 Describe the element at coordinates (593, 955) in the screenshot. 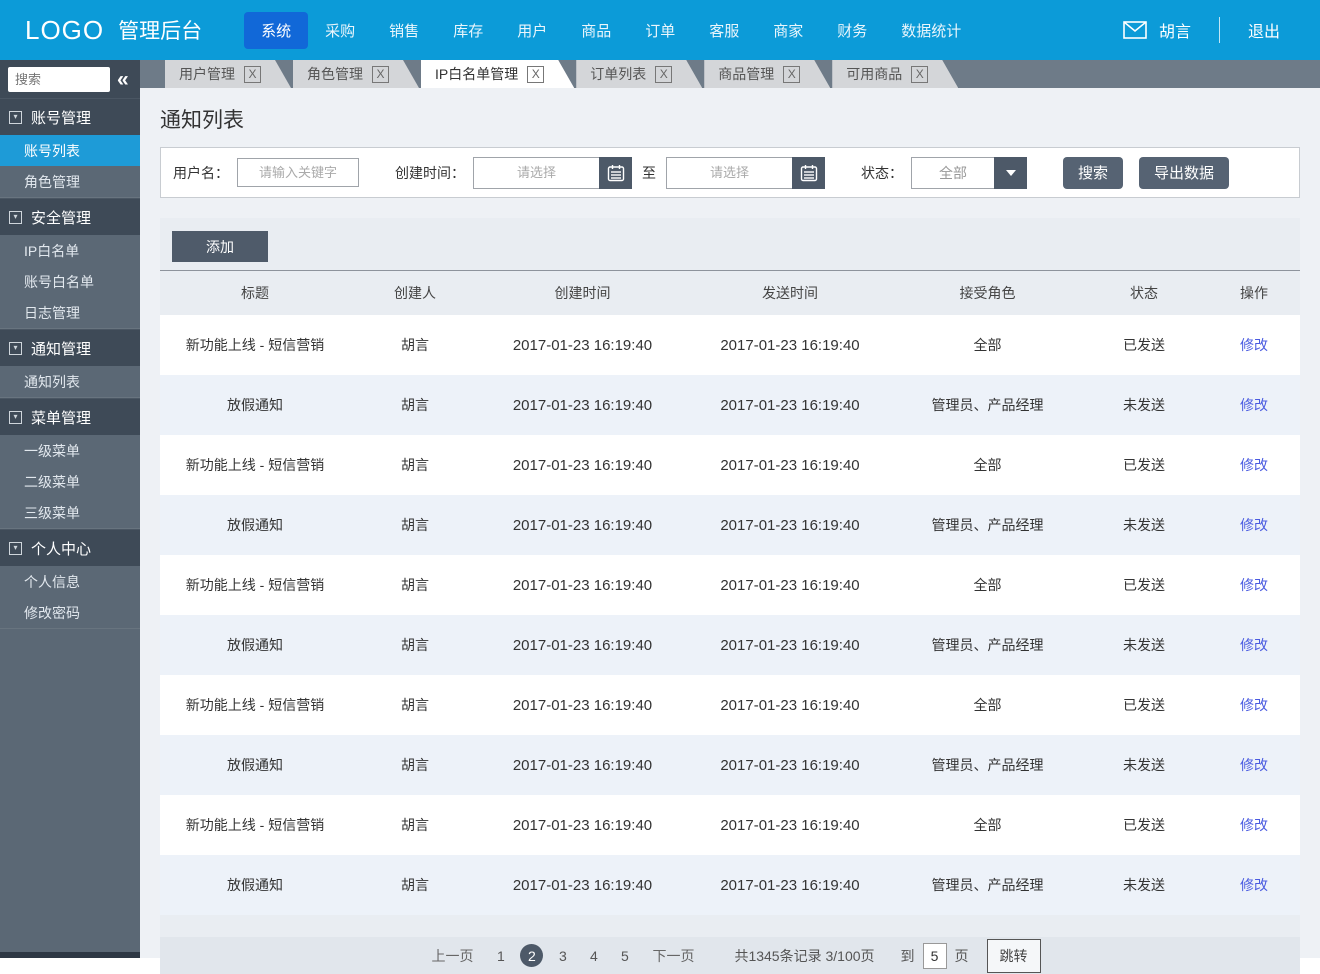

I see `page-number: 4` at that location.